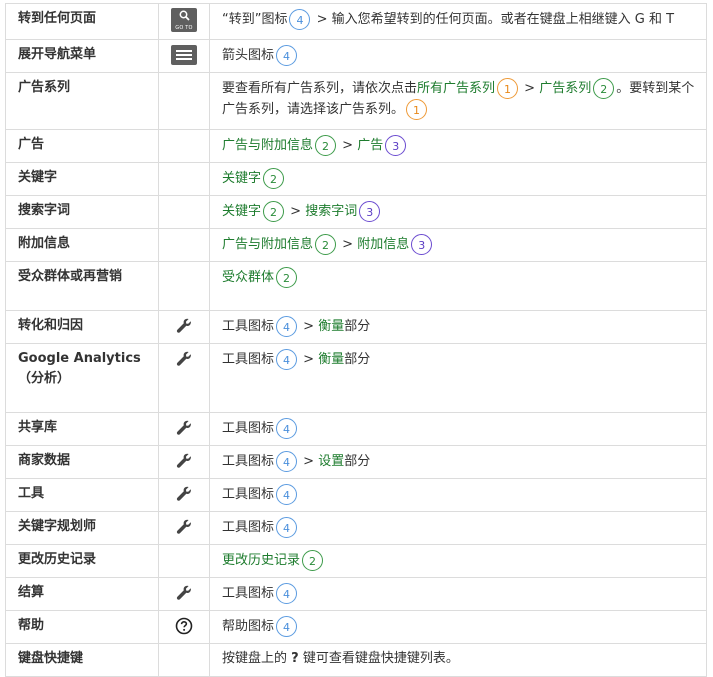  Describe the element at coordinates (370, 145) in the screenshot. I see `link-ads: 广告` at that location.